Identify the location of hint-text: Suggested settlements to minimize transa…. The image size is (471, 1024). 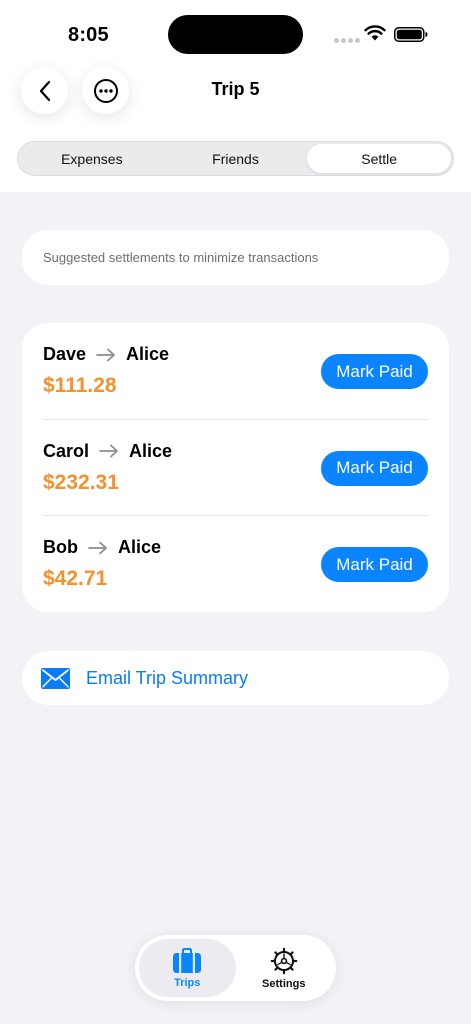
(181, 257).